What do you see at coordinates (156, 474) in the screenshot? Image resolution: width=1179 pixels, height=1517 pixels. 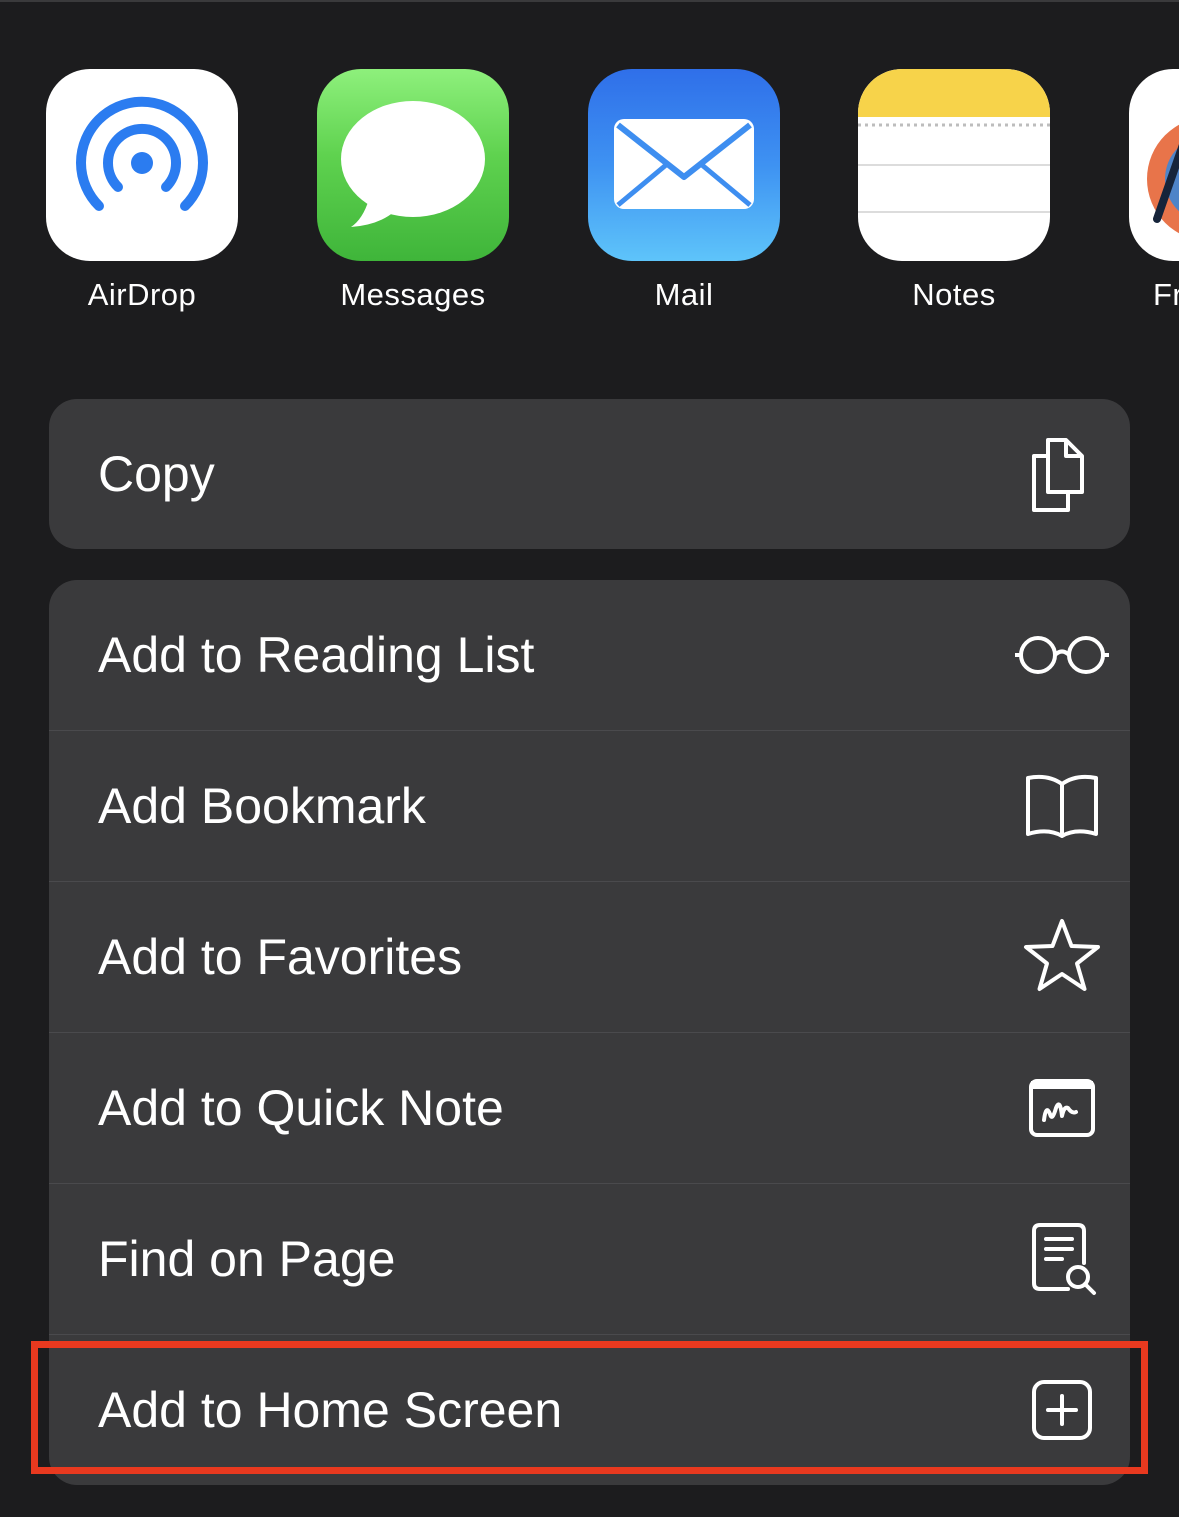 I see `copy-label: Copy` at bounding box center [156, 474].